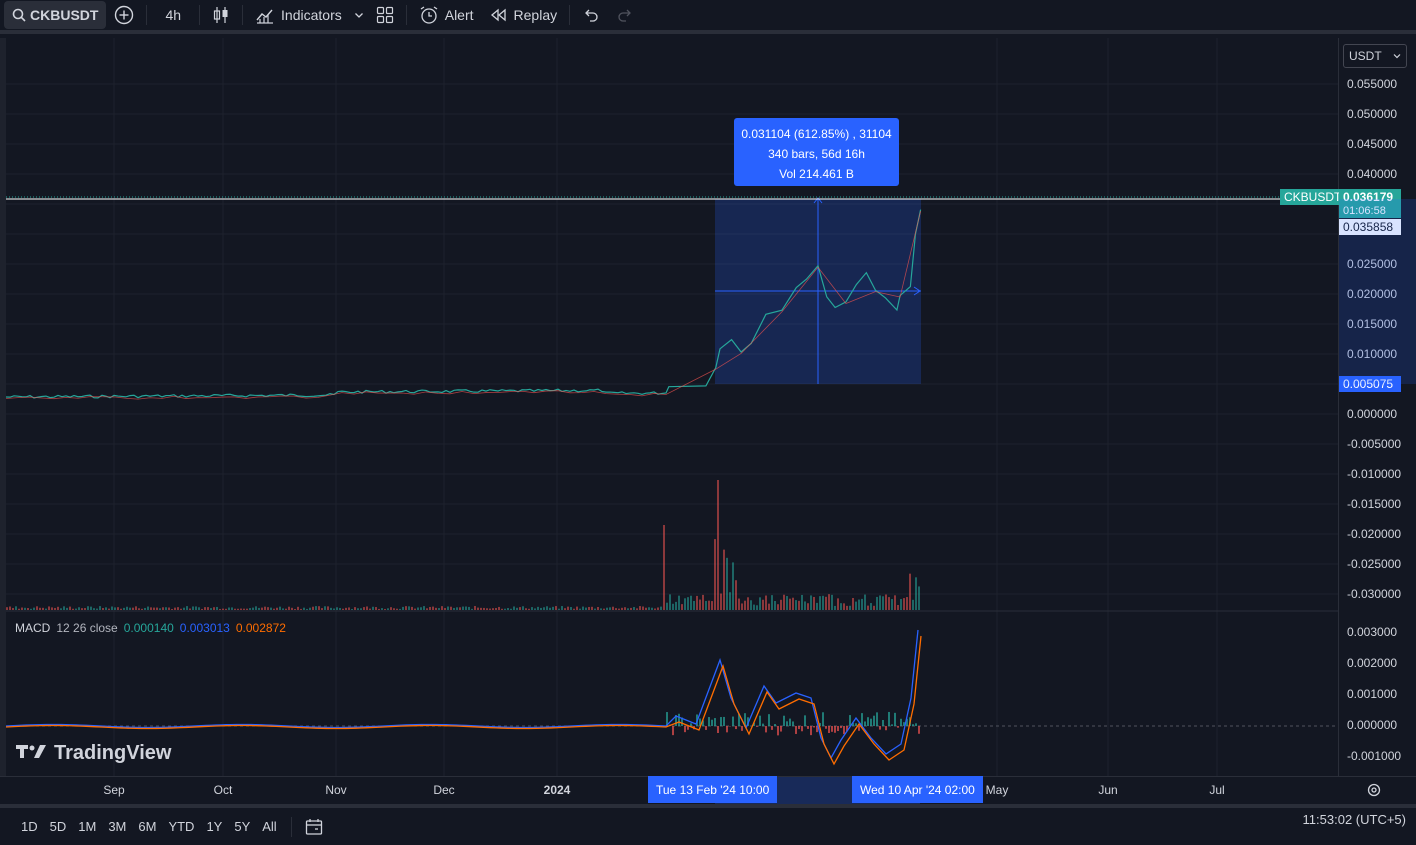 The width and height of the screenshot is (1416, 845). What do you see at coordinates (93, 753) in the screenshot?
I see `tradingview-logo: TradingView` at bounding box center [93, 753].